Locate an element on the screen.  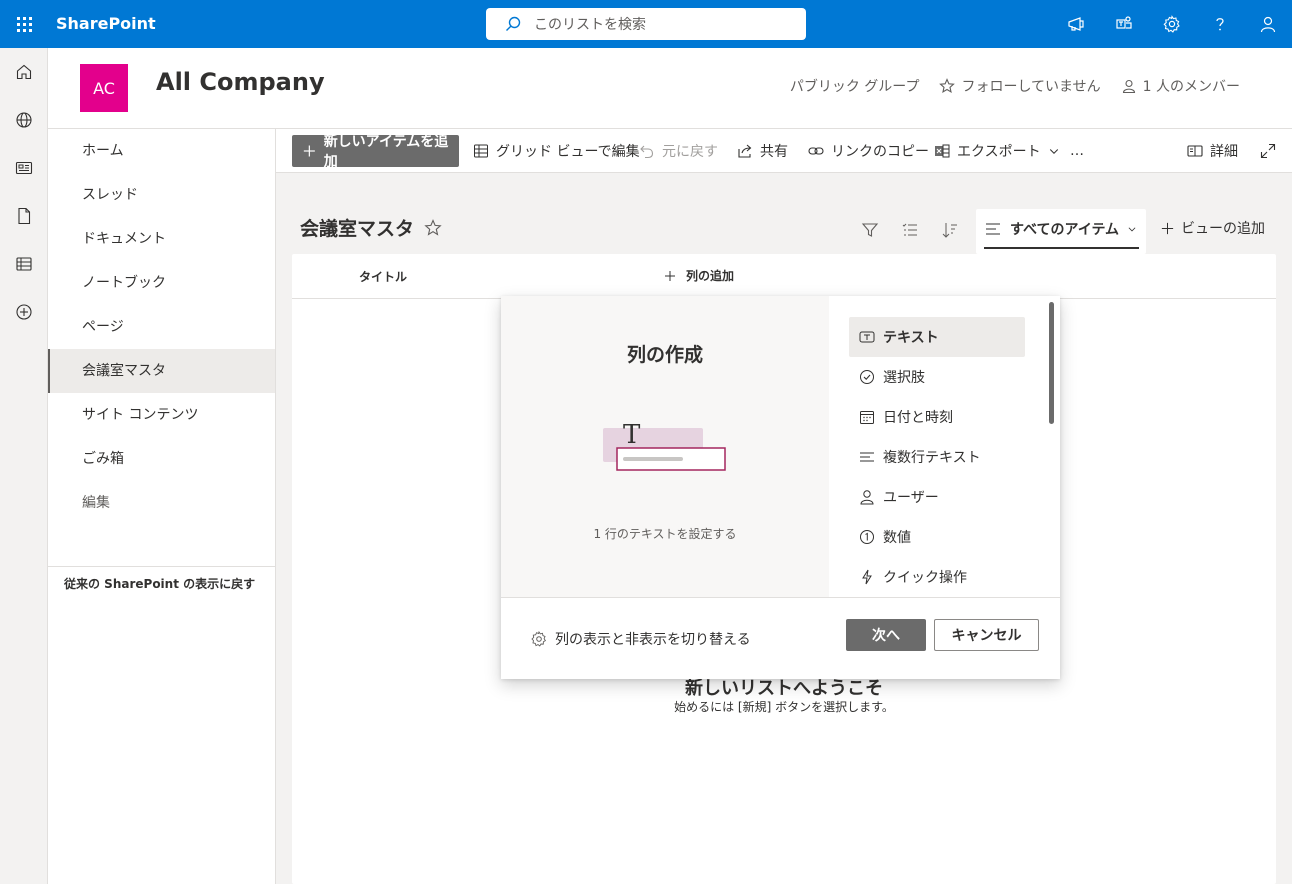
search-icon is located at coordinates (513, 23).